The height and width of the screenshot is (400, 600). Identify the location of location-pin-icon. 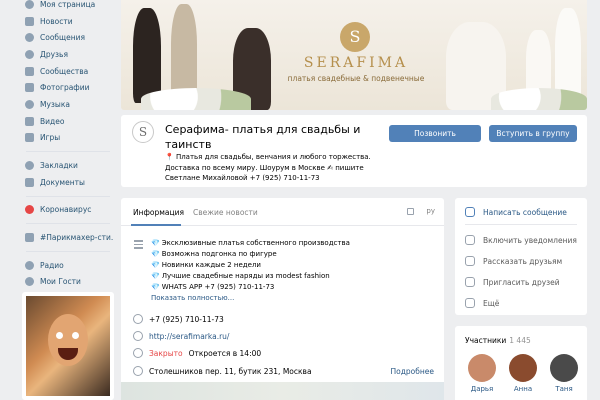
(138, 371).